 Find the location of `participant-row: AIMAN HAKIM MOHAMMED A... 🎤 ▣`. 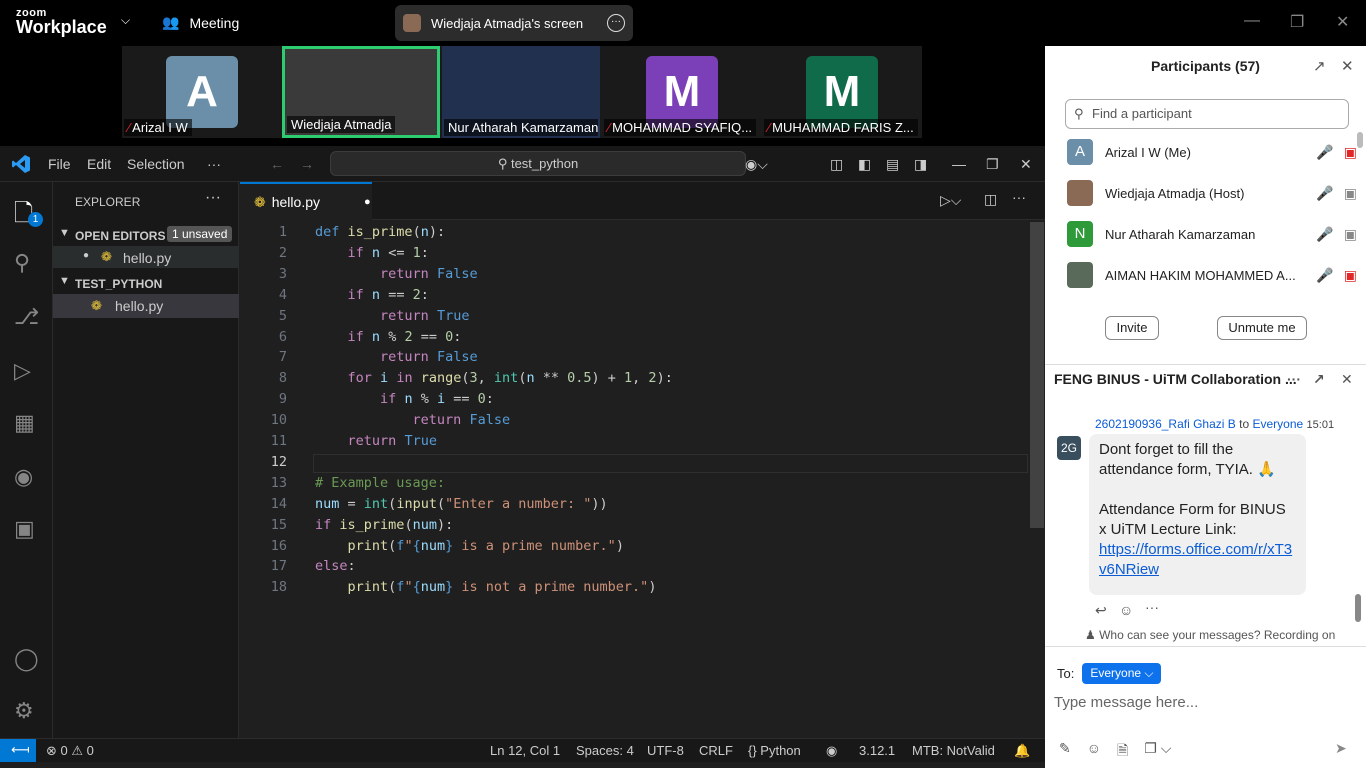

participant-row: AIMAN HAKIM MOHAMMED A... 🎤 ▣ is located at coordinates (1212, 275).